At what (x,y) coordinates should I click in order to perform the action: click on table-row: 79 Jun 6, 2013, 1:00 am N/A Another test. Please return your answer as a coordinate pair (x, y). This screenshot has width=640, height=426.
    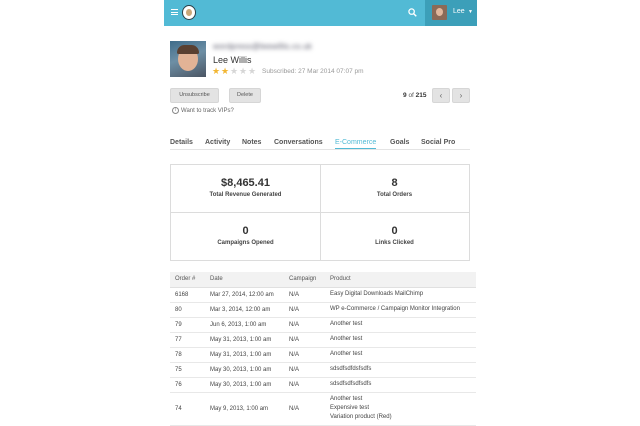
    Looking at the image, I should click on (323, 325).